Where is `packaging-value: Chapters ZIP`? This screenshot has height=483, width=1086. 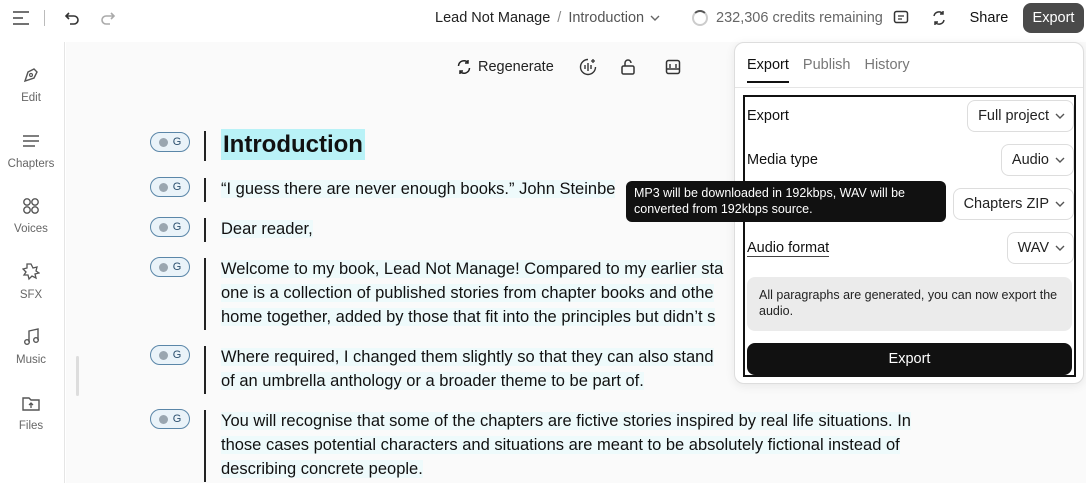 packaging-value: Chapters ZIP is located at coordinates (1006, 204).